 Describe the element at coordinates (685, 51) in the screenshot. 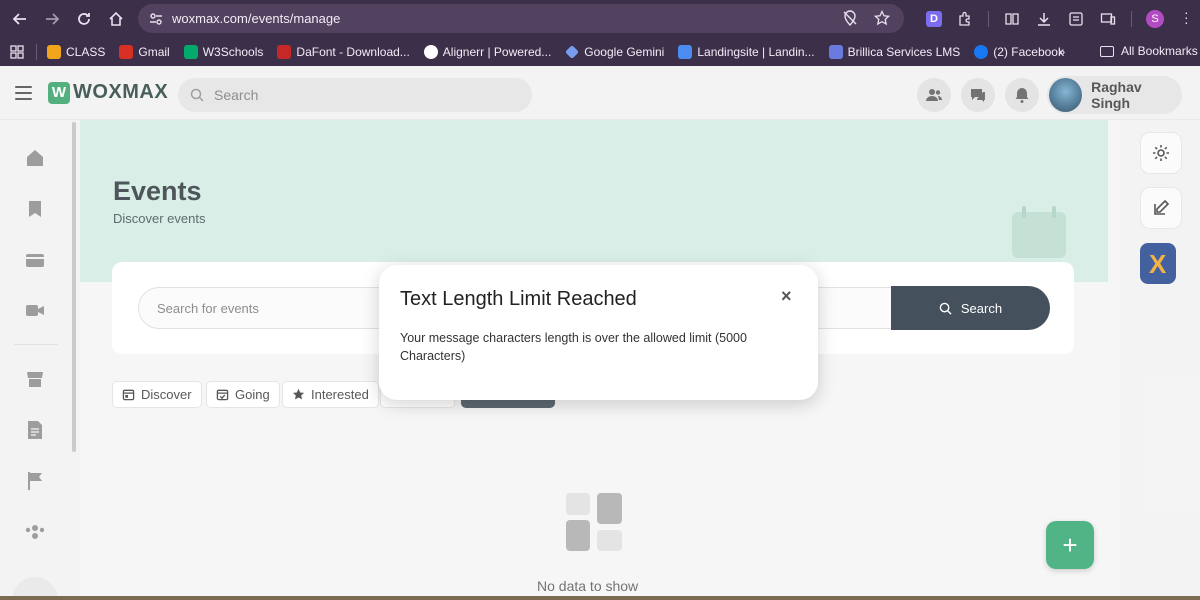

I see `landingsite-icon` at that location.